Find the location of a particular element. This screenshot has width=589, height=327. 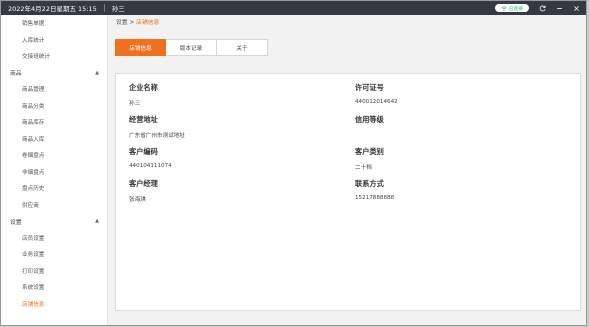

sidebar-item-supplier: 供应商 is located at coordinates (54, 205).